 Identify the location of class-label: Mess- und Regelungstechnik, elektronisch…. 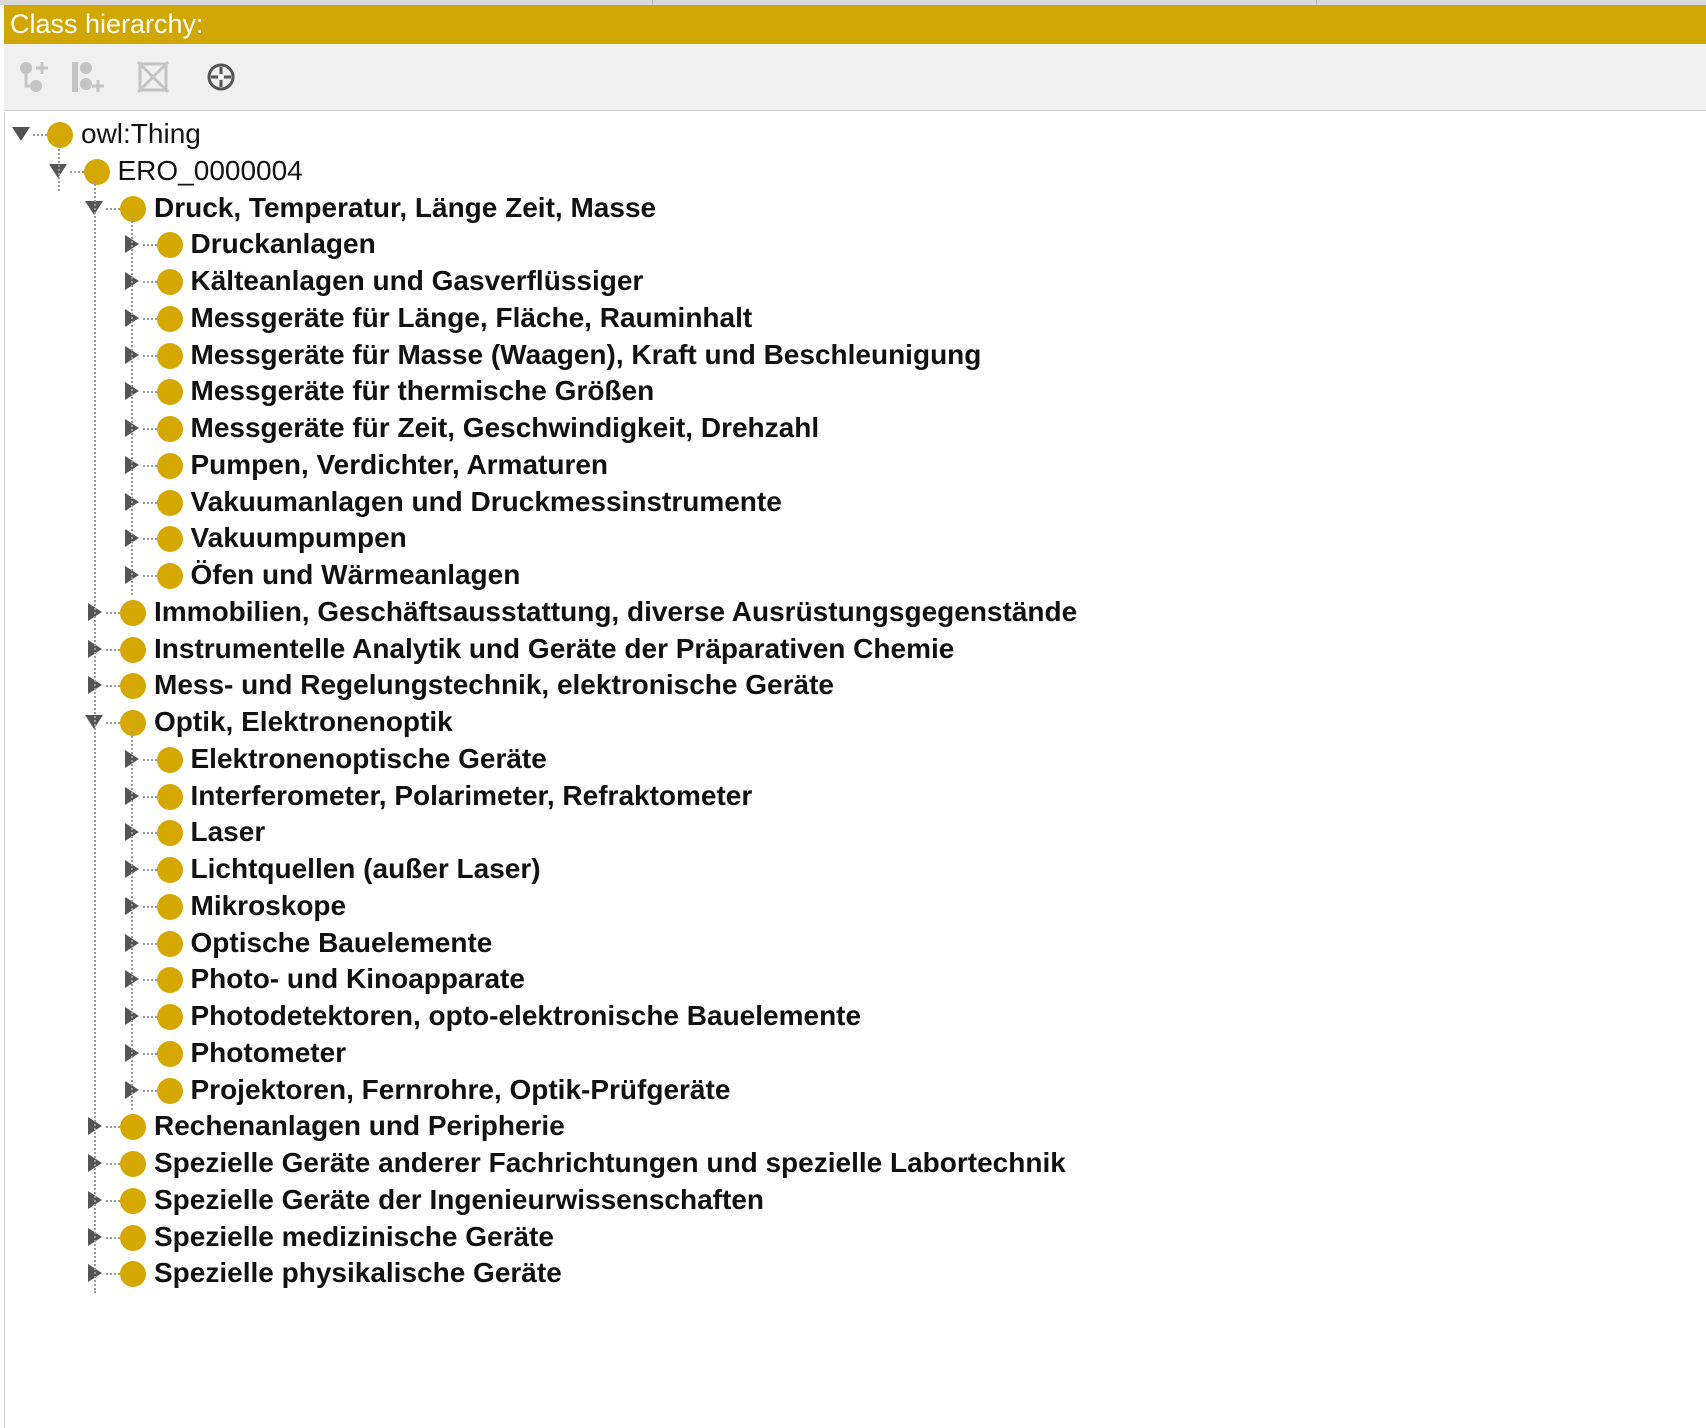
(494, 685).